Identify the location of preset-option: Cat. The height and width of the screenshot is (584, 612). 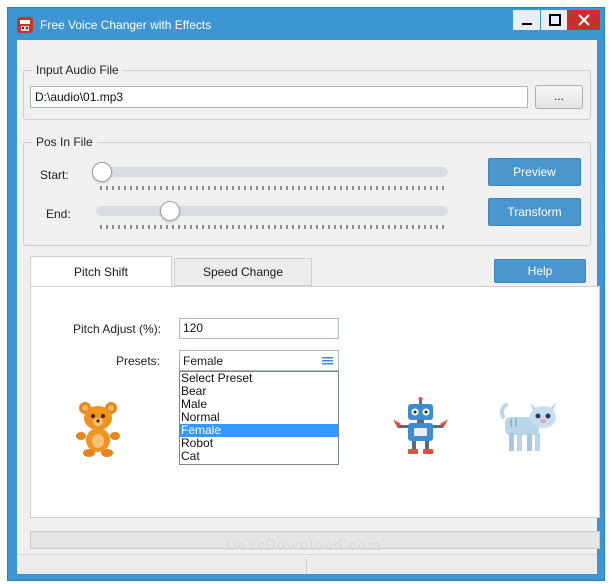
(259, 456).